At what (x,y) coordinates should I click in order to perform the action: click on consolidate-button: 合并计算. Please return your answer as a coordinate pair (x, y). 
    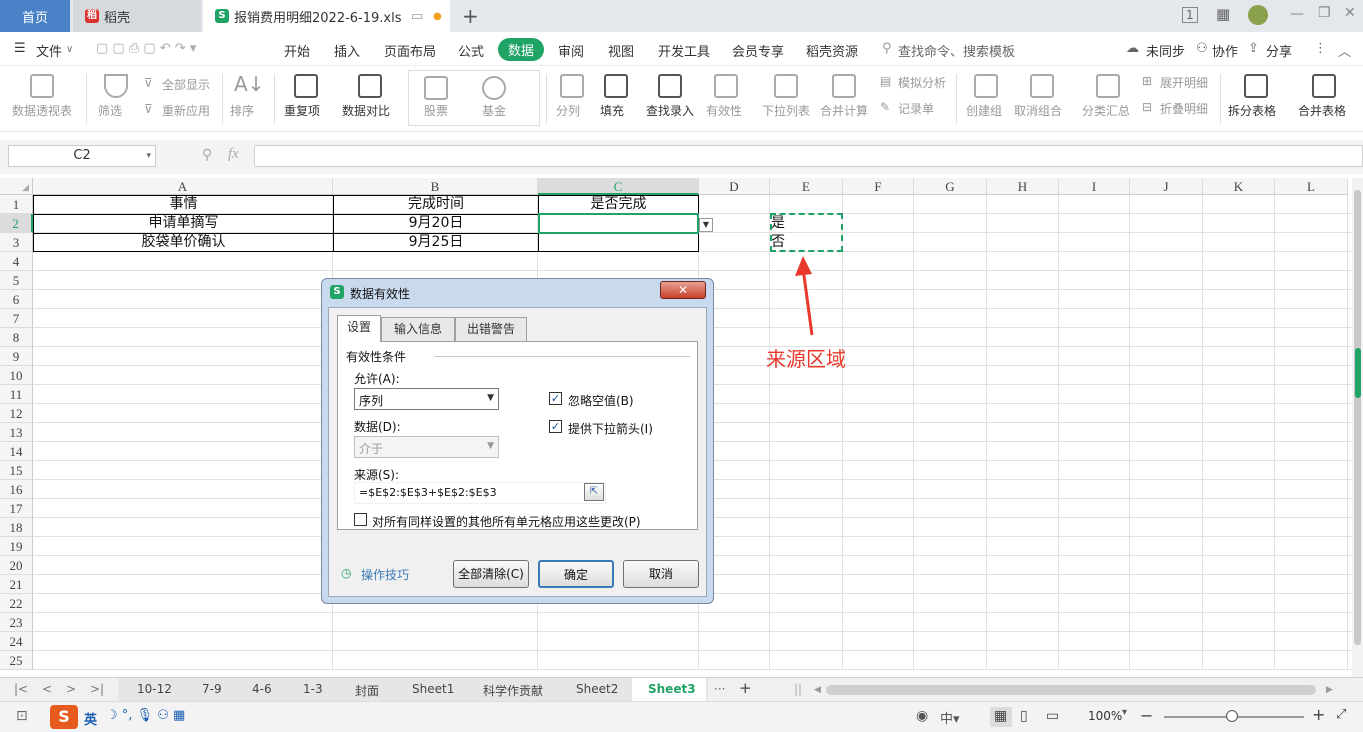
    Looking at the image, I should click on (844, 110).